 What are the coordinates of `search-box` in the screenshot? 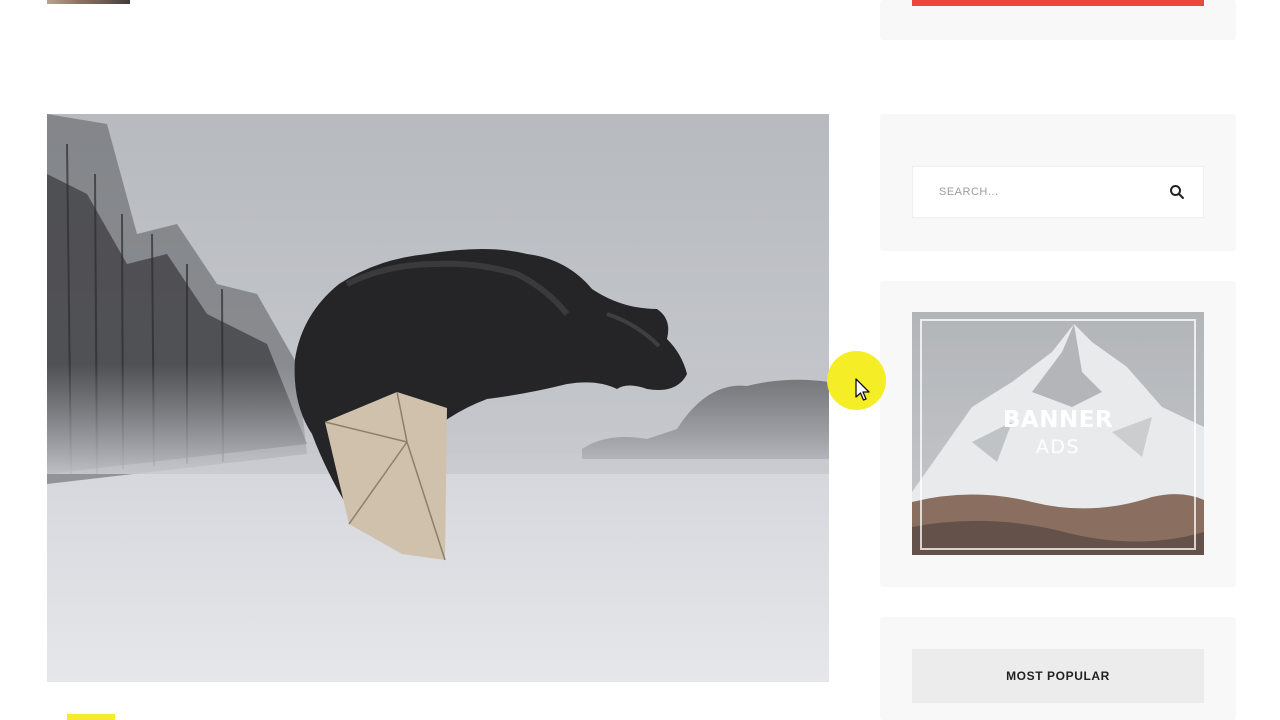 It's located at (1058, 192).